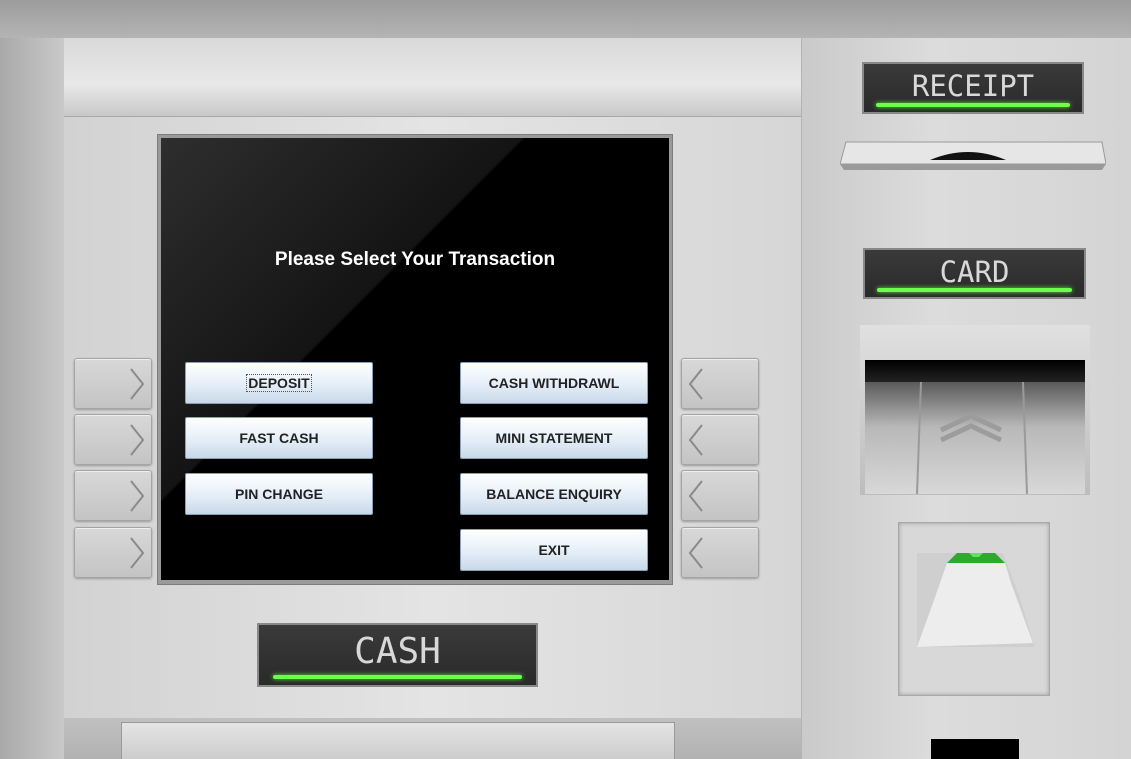 This screenshot has height=759, width=1131. I want to click on cash-withdrawl-button-label: CASH WITHDRAWL, so click(554, 383).